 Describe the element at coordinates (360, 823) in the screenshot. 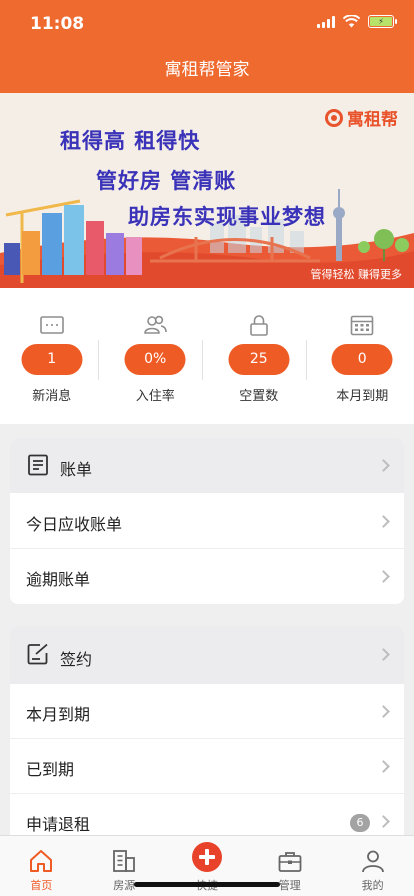

I see `count-badge: 6` at that location.